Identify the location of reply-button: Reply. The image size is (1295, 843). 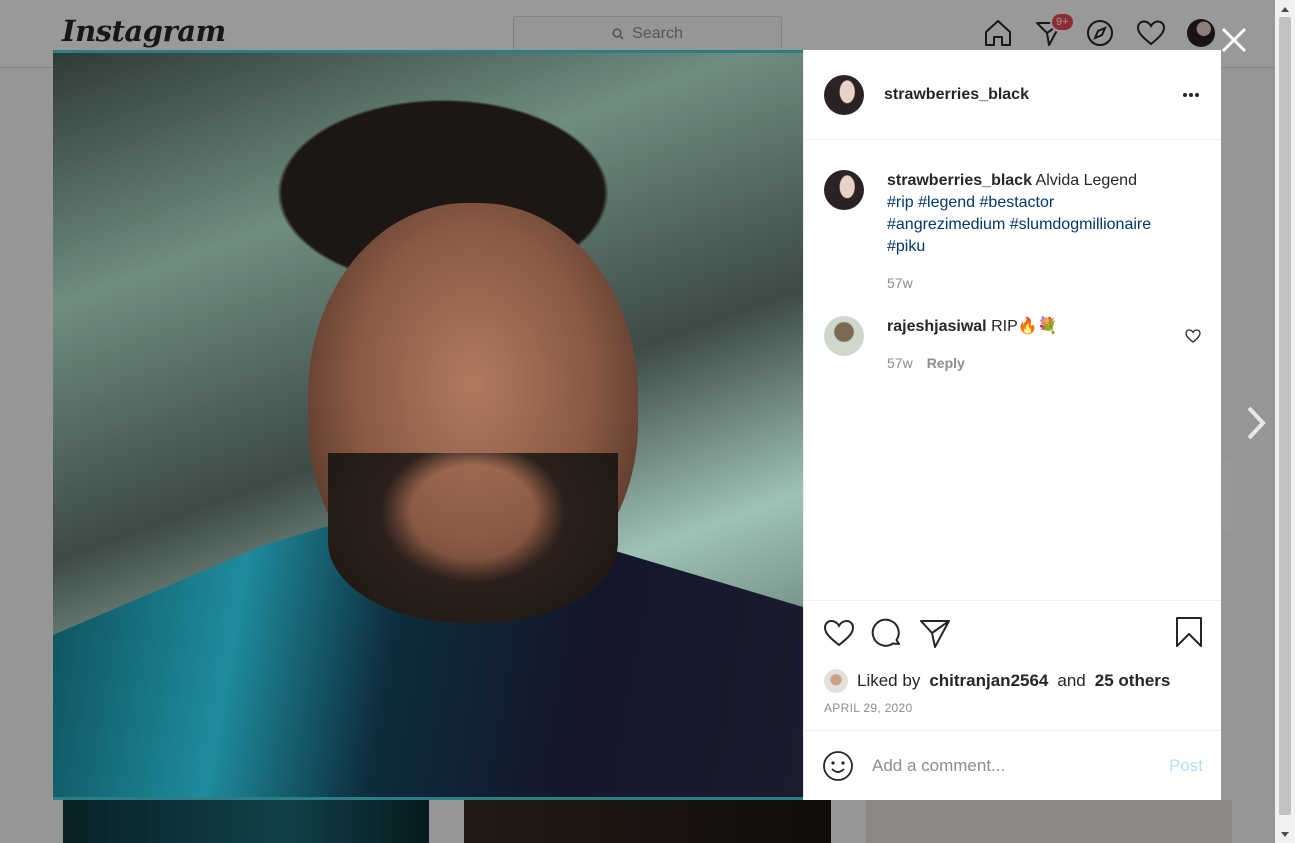
(946, 363).